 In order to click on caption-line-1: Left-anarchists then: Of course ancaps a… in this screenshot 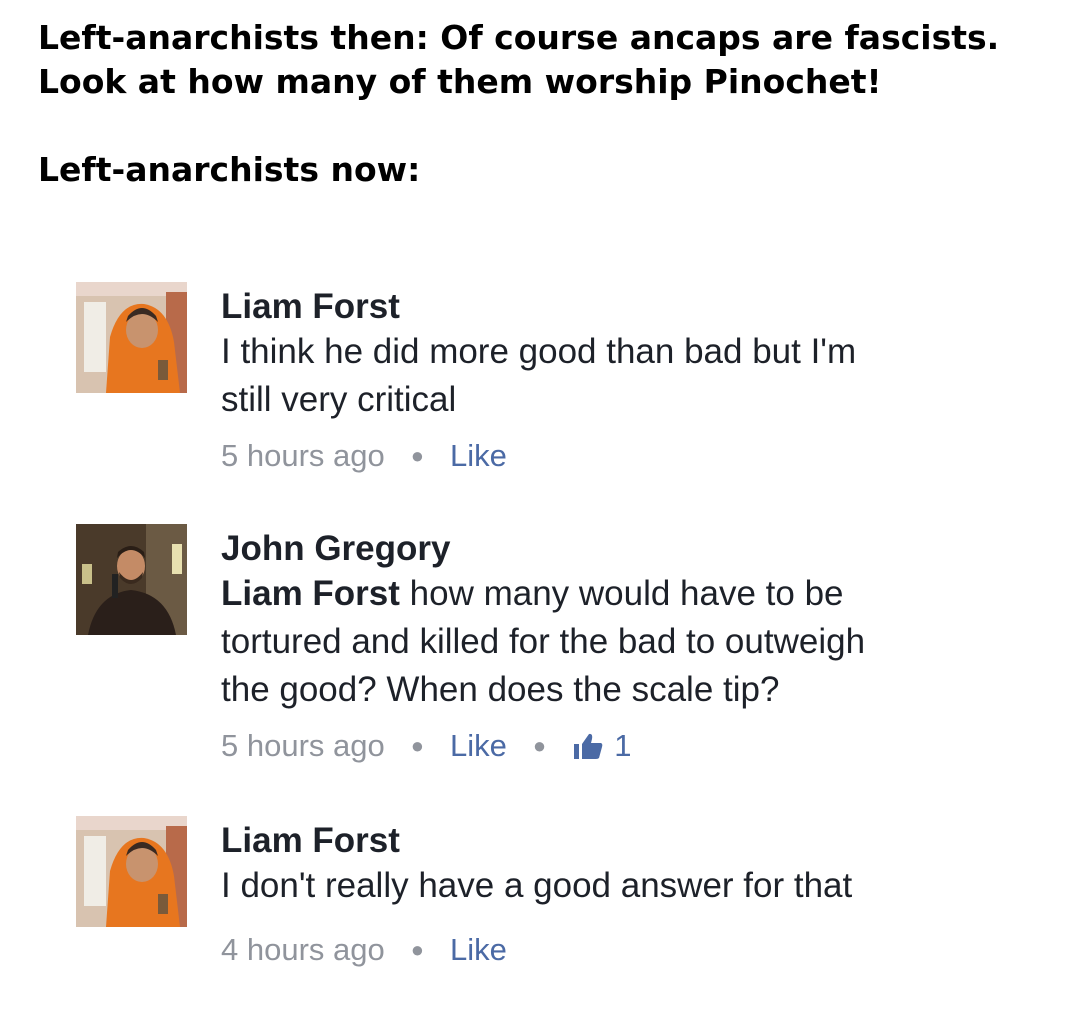, I will do `click(519, 37)`.